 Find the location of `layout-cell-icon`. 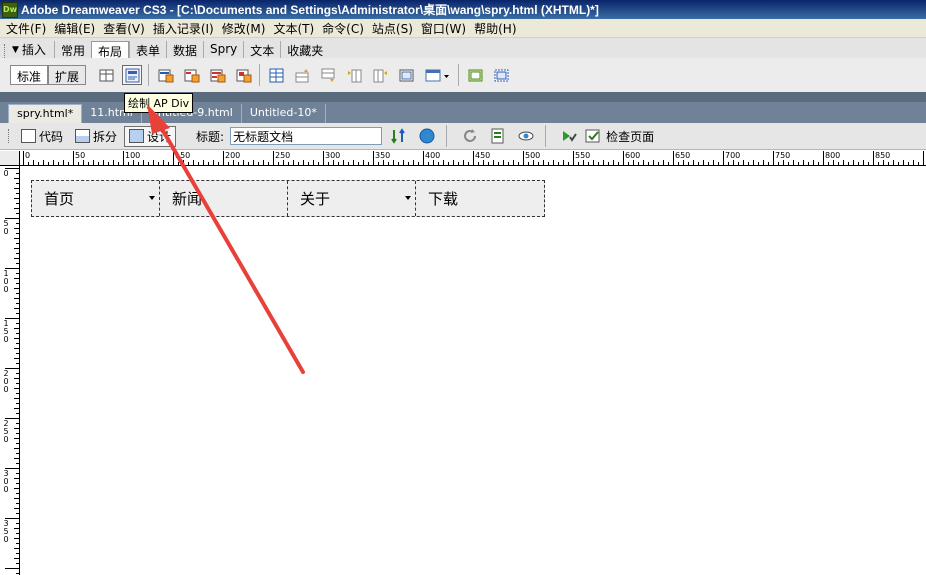

layout-cell-icon is located at coordinates (501, 75).